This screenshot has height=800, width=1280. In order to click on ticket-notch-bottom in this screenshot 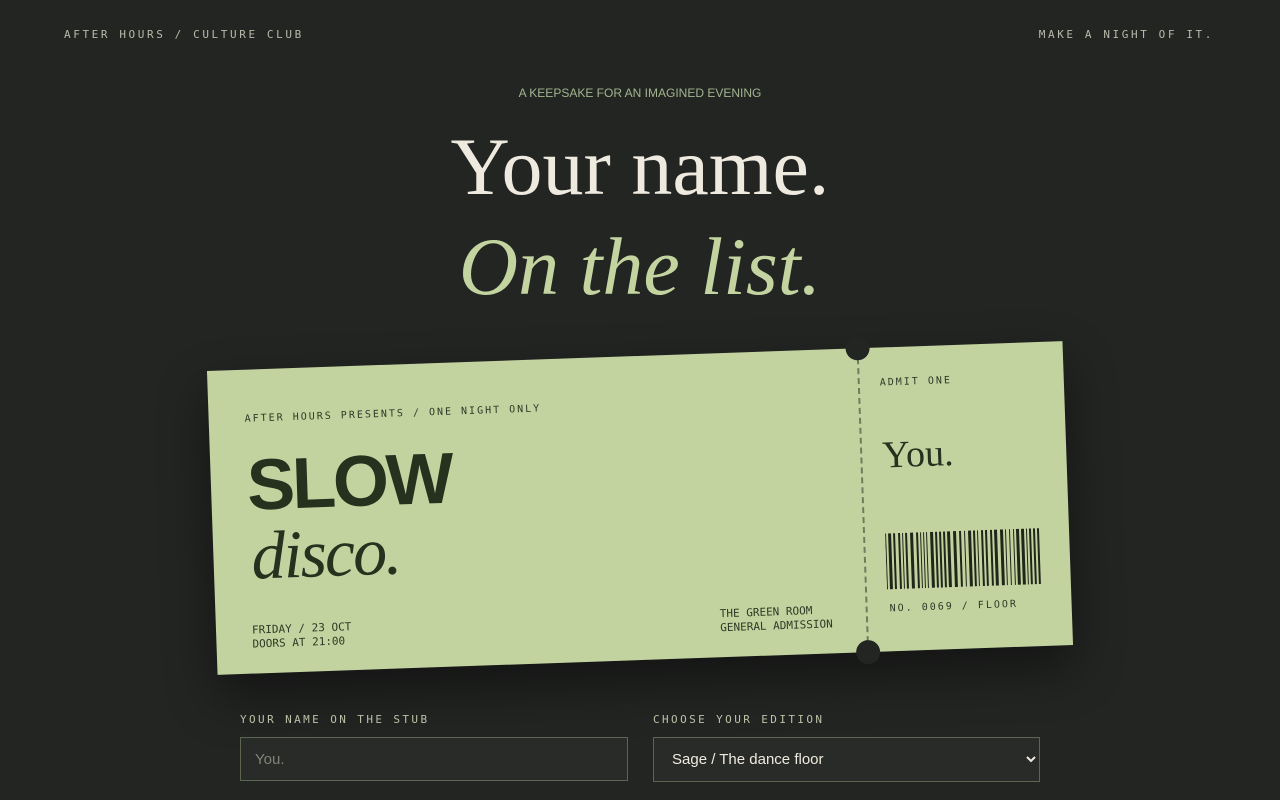, I will do `click(868, 652)`.